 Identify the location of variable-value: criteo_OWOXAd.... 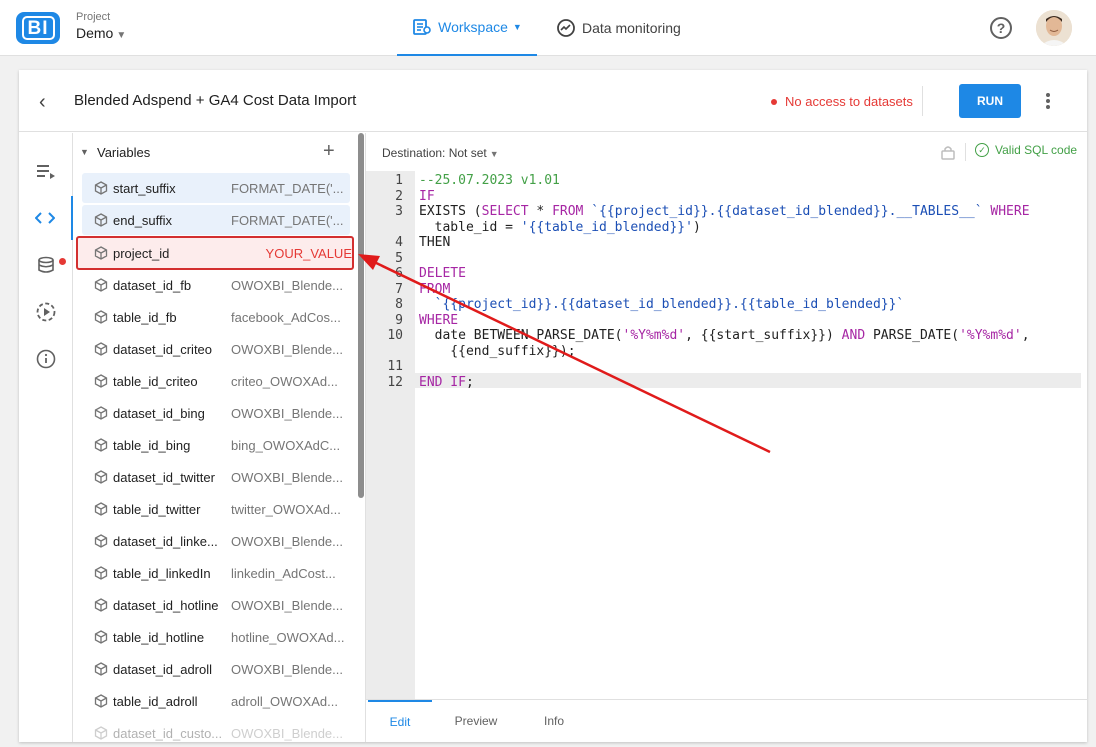
(284, 381).